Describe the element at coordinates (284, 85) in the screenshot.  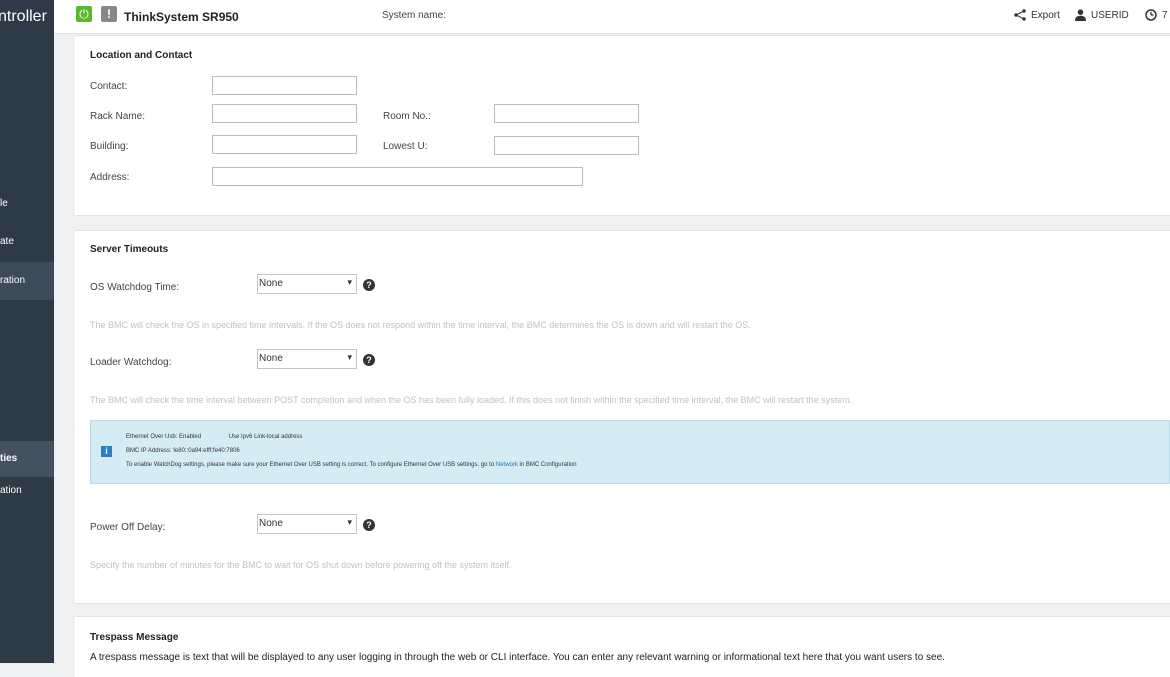
I see `contact-input` at that location.